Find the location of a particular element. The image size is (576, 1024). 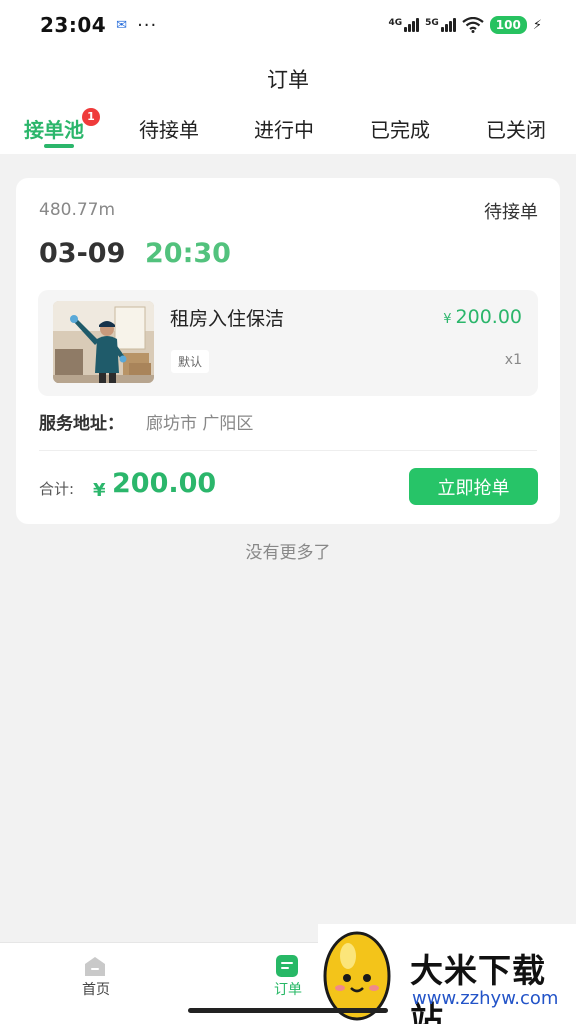

tab-closed: 已关闭 is located at coordinates (516, 128).